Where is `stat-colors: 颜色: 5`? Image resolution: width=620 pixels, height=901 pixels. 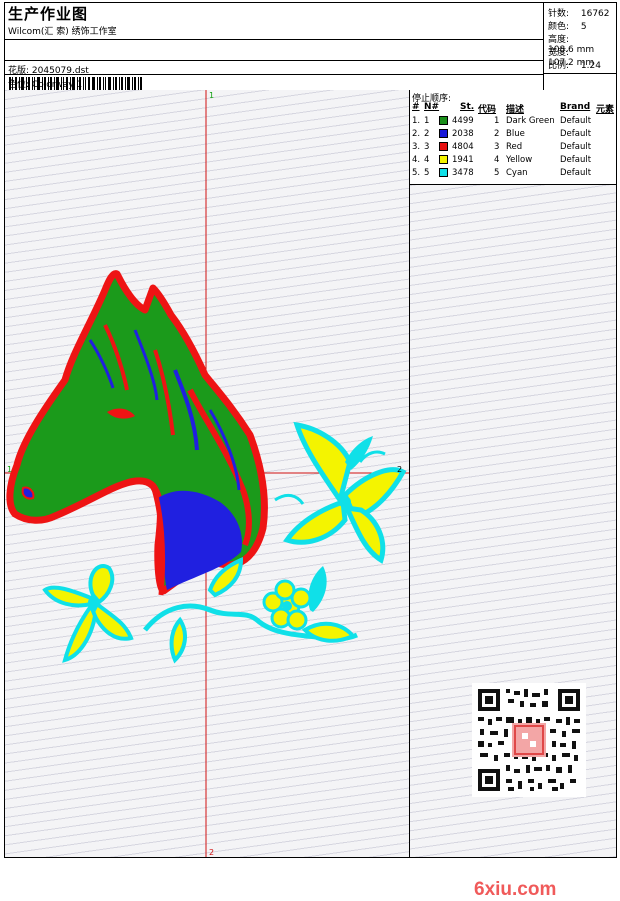
stat-colors: 颜色: 5 is located at coordinates (567, 25).